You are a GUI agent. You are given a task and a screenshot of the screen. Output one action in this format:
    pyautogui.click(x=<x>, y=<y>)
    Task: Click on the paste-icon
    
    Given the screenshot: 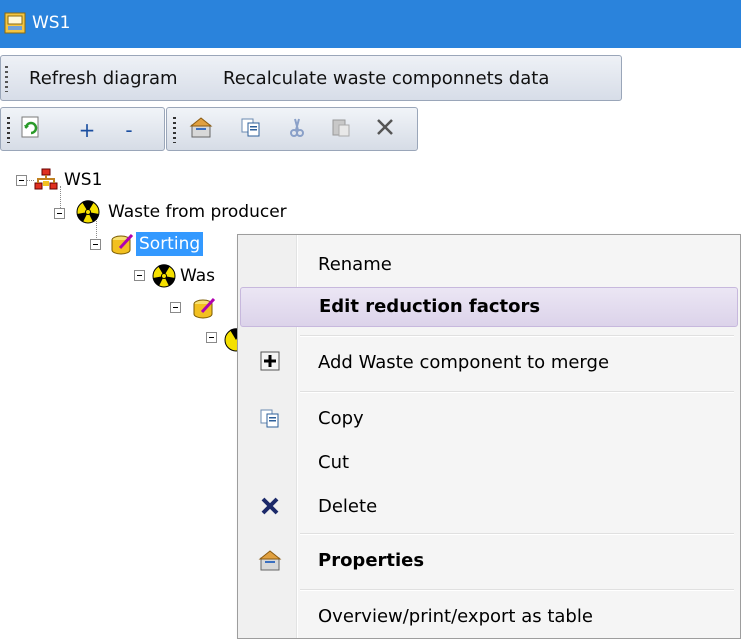 What is the action you would take?
    pyautogui.click(x=341, y=128)
    